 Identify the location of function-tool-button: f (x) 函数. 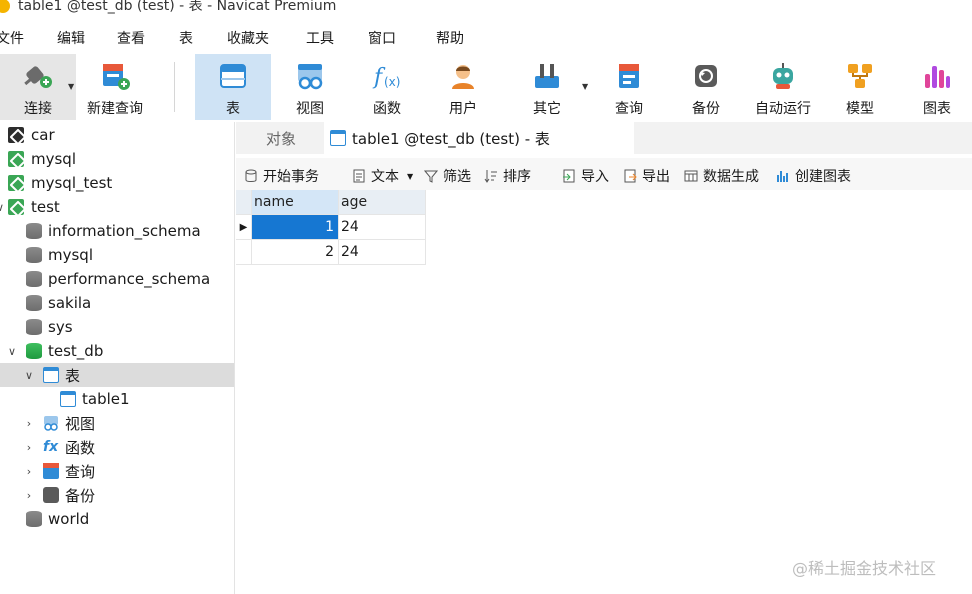
(387, 87).